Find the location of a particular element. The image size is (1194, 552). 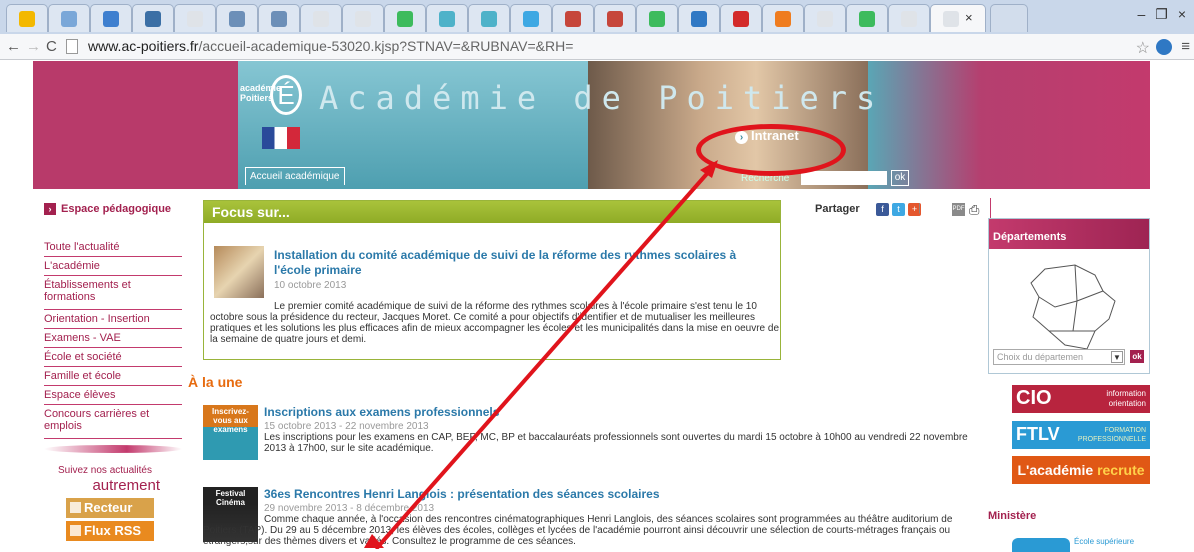

news-date: 29 novembre 2013 - 8 décembre 2013 is located at coordinates (349, 508).